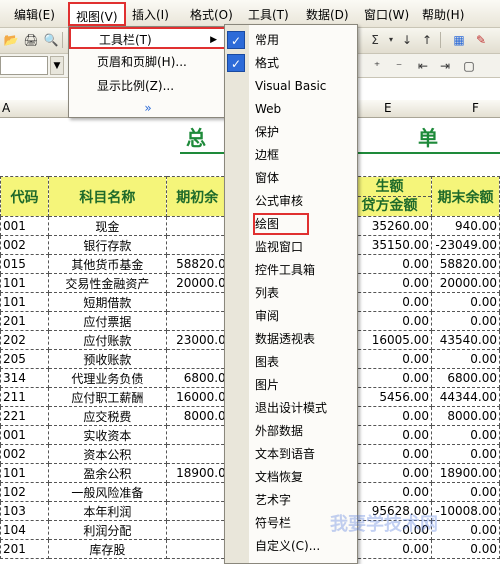  I want to click on increase-indent-icon: ⇥, so click(445, 66).